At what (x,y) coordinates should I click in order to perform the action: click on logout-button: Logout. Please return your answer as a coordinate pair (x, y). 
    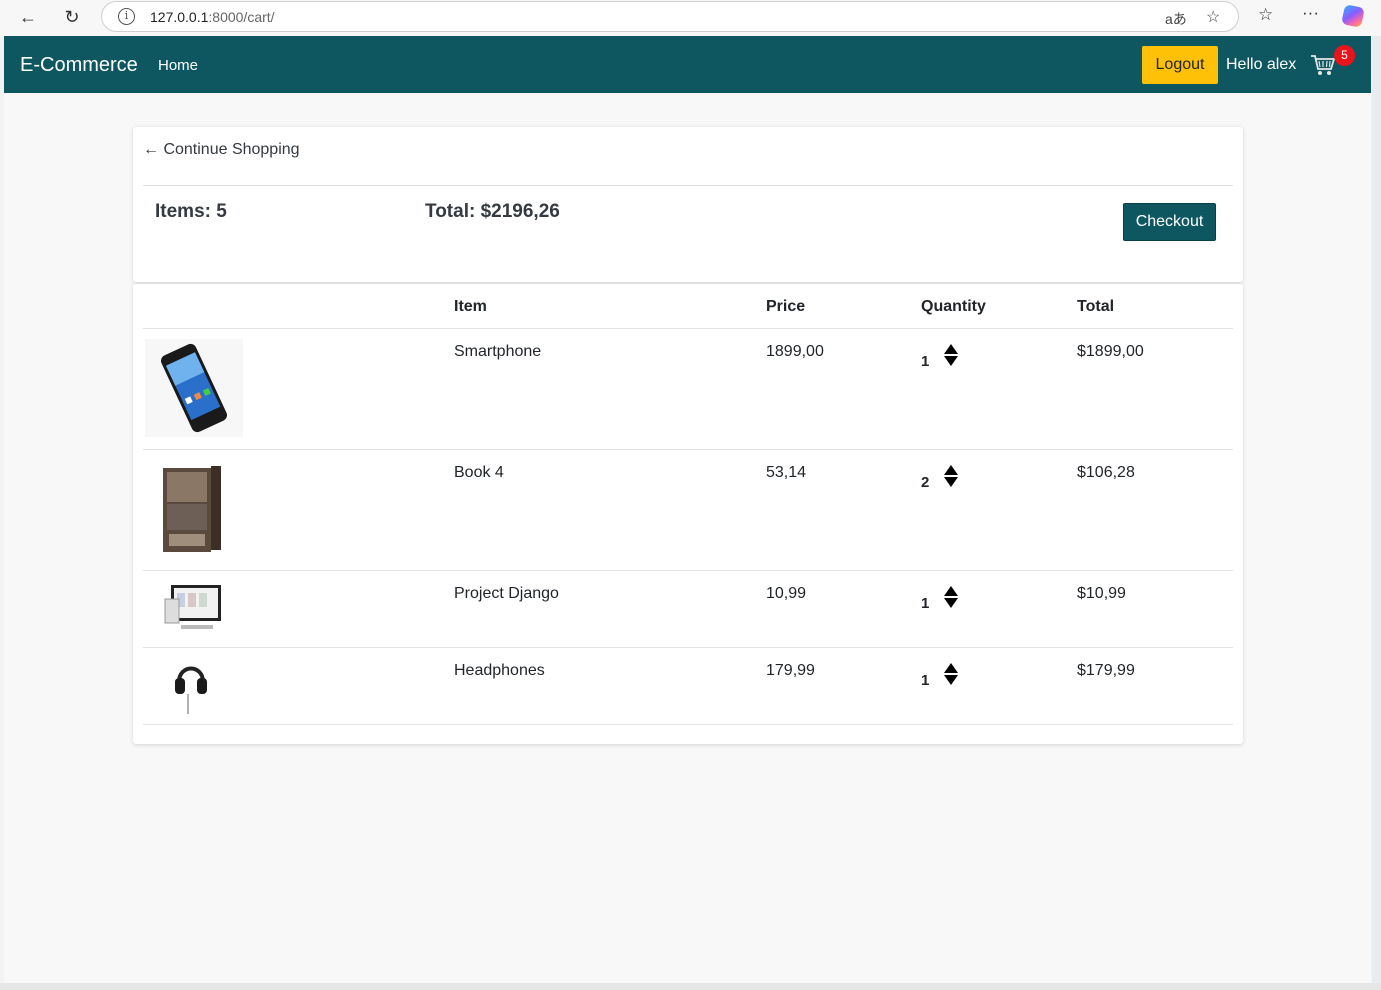
    Looking at the image, I should click on (1180, 65).